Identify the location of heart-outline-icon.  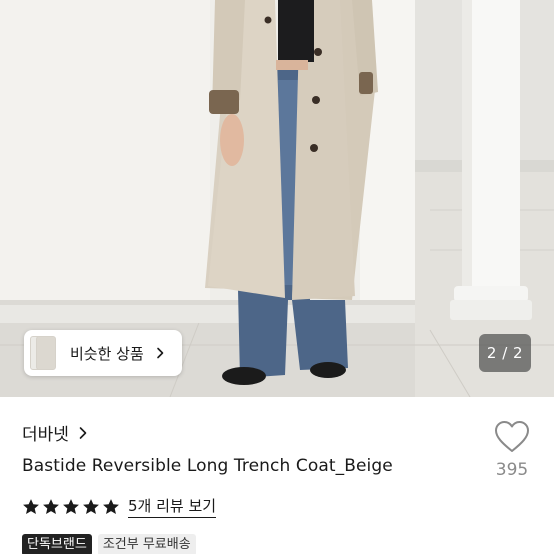
(512, 436).